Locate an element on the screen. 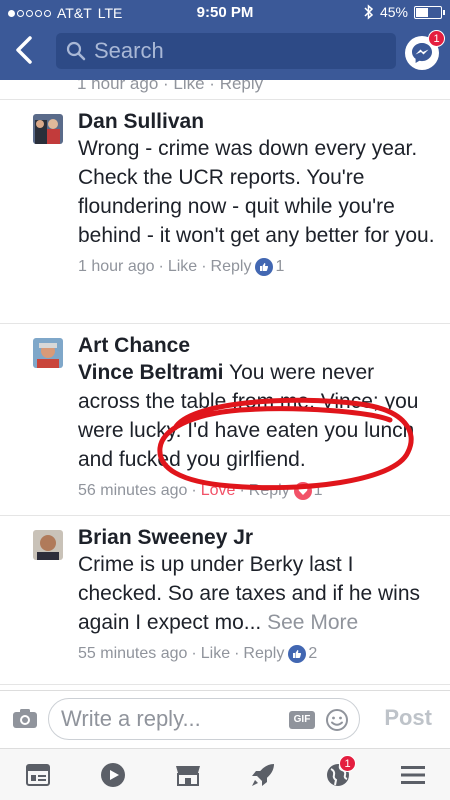 The height and width of the screenshot is (800, 450). comment-author: Dan Sullivan is located at coordinates (258, 122).